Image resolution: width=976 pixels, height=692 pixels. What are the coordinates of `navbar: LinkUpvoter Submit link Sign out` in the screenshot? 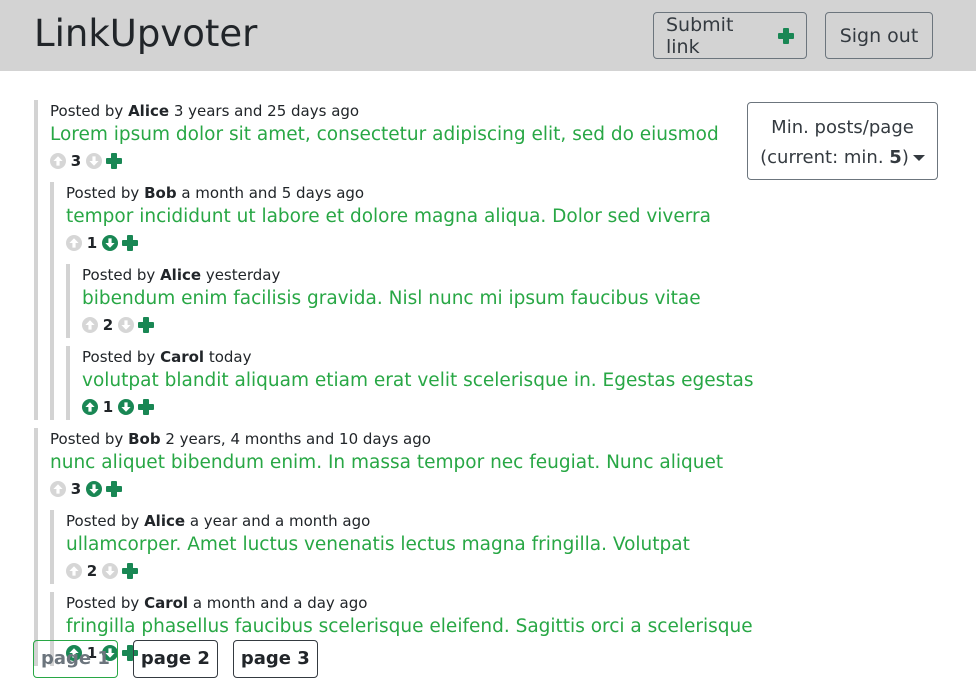 It's located at (488, 35).